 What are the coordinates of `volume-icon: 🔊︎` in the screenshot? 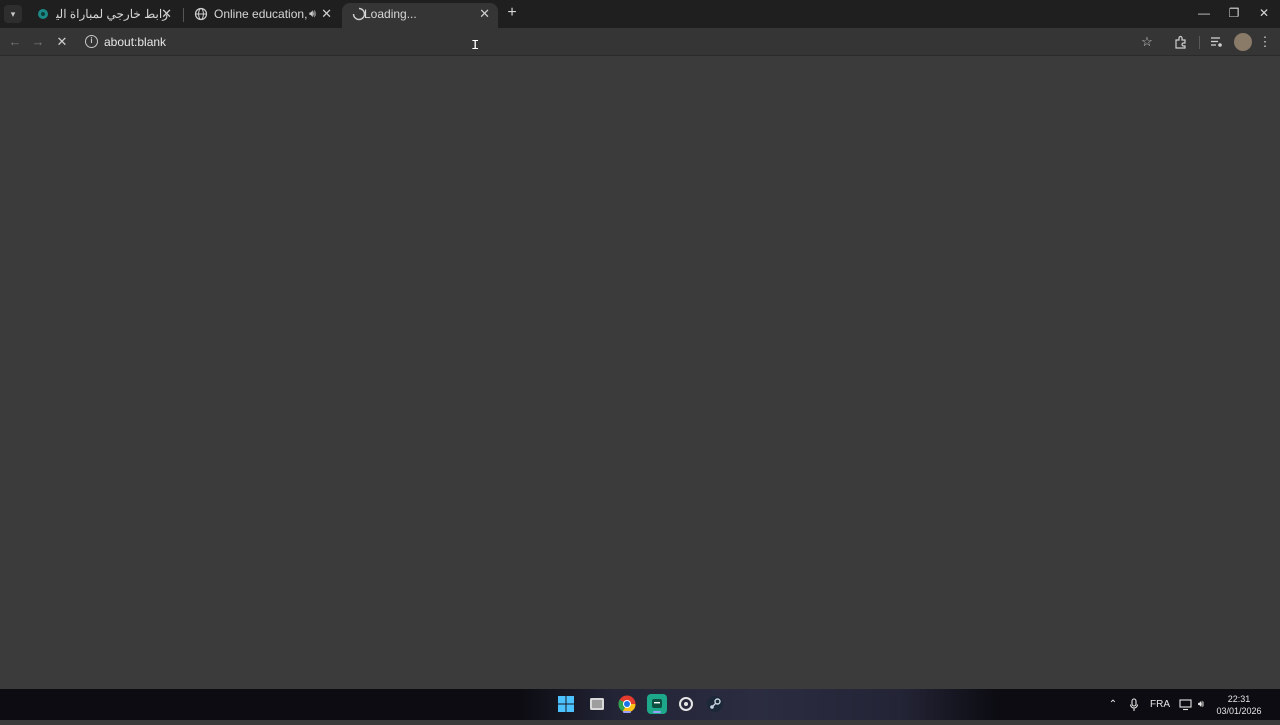 It's located at (1201, 704).